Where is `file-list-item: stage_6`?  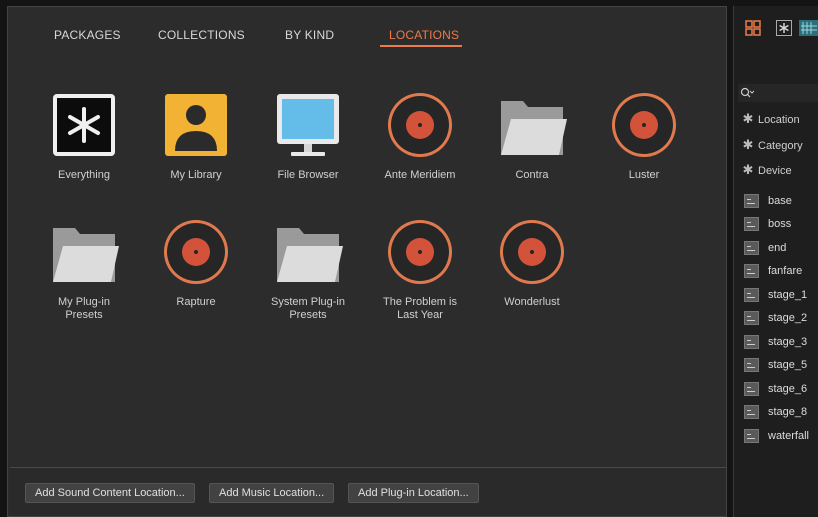
file-list-item: stage_6 is located at coordinates (781, 389).